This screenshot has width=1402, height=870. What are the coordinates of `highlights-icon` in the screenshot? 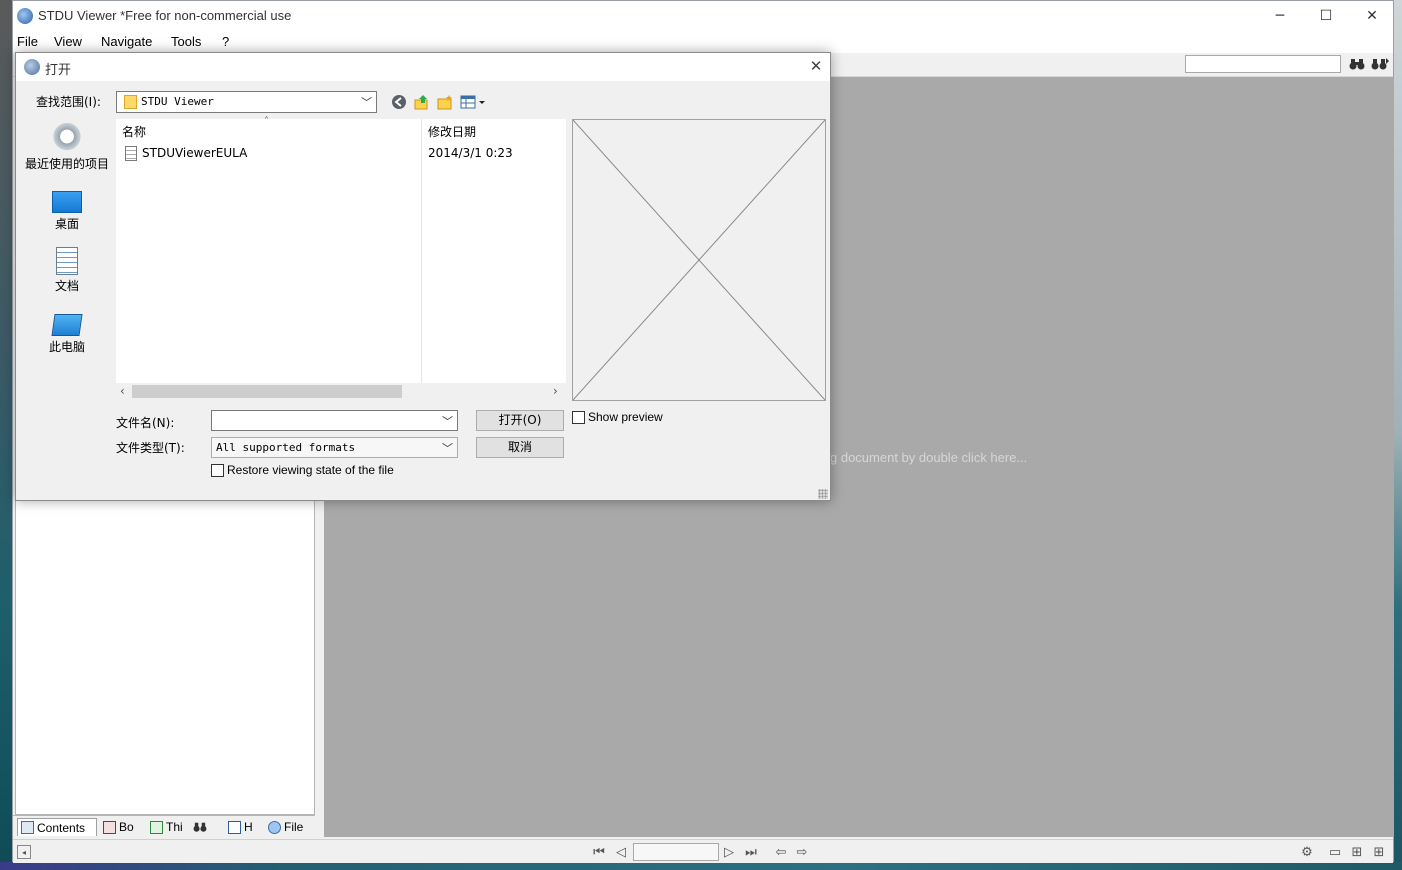 It's located at (234, 827).